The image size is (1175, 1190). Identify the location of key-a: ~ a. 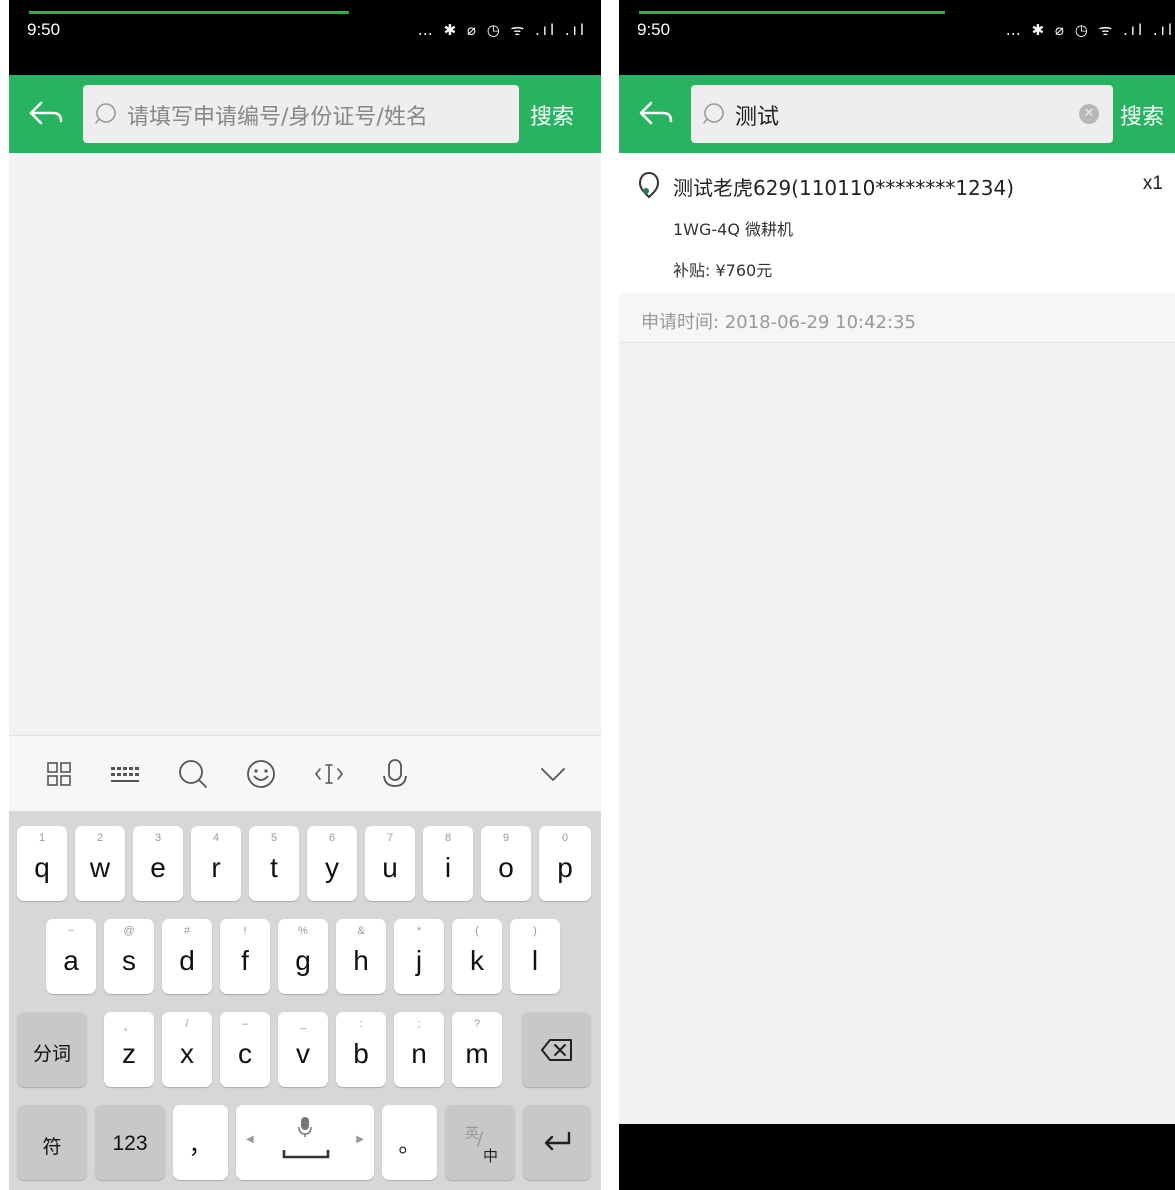
(71, 956).